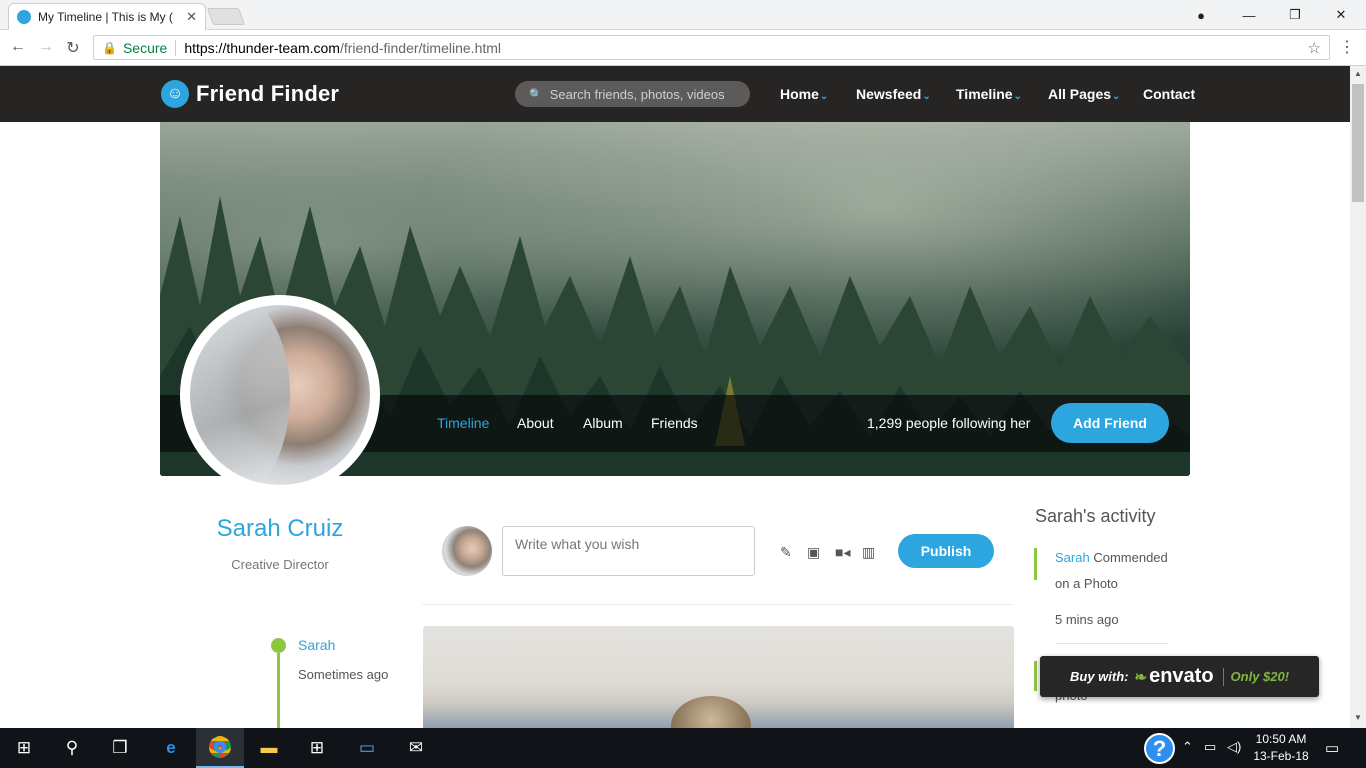 This screenshot has width=1366, height=768. I want to click on timeline-item-name: Sarah, so click(316, 645).